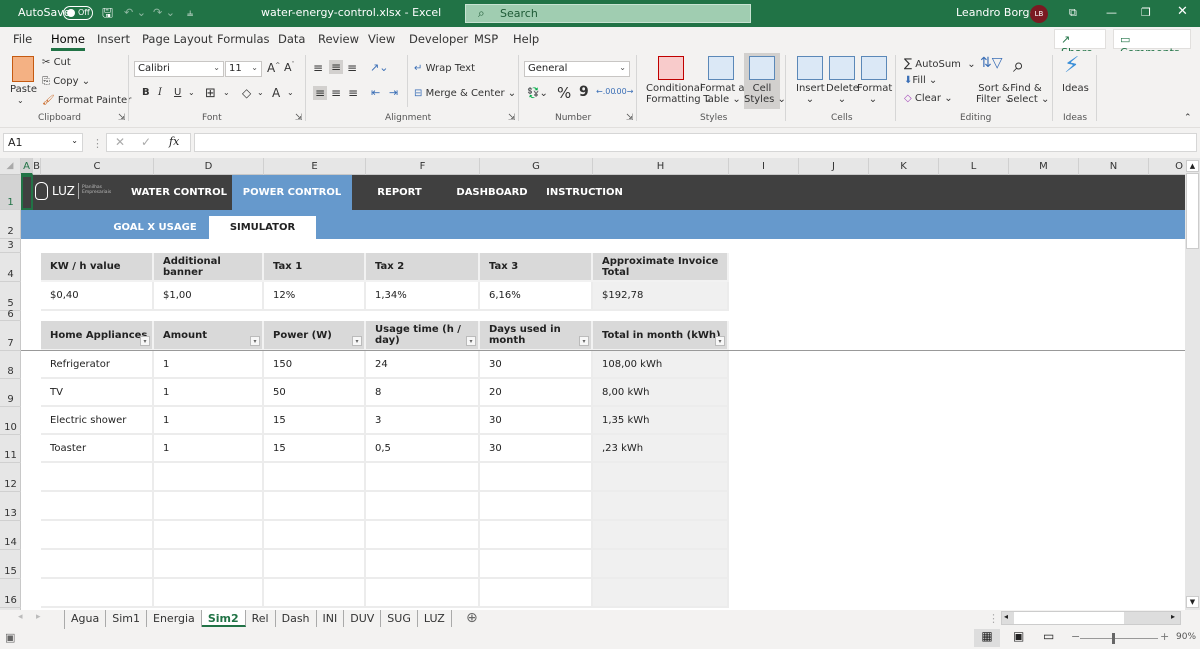  I want to click on tab-insert: Insert, so click(113, 39).